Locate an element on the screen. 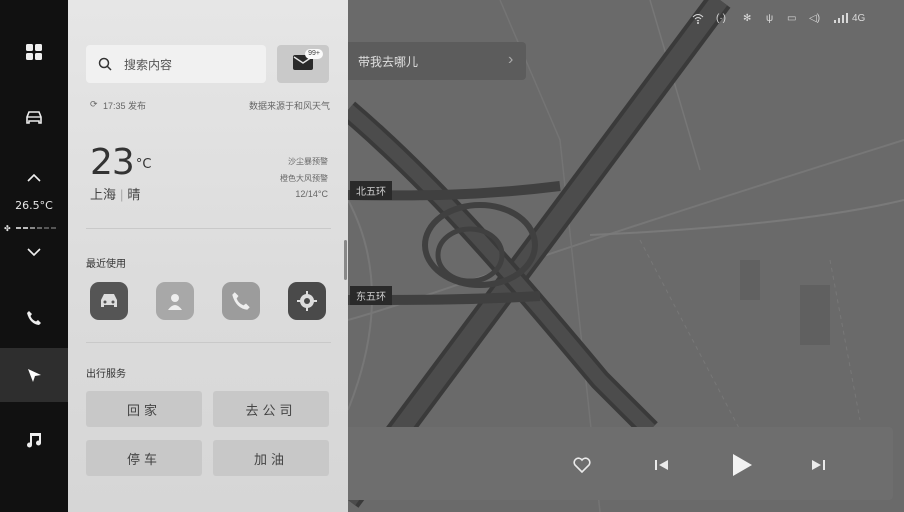 The width and height of the screenshot is (904, 512). temperature-range: 12/14°C is located at coordinates (311, 194).